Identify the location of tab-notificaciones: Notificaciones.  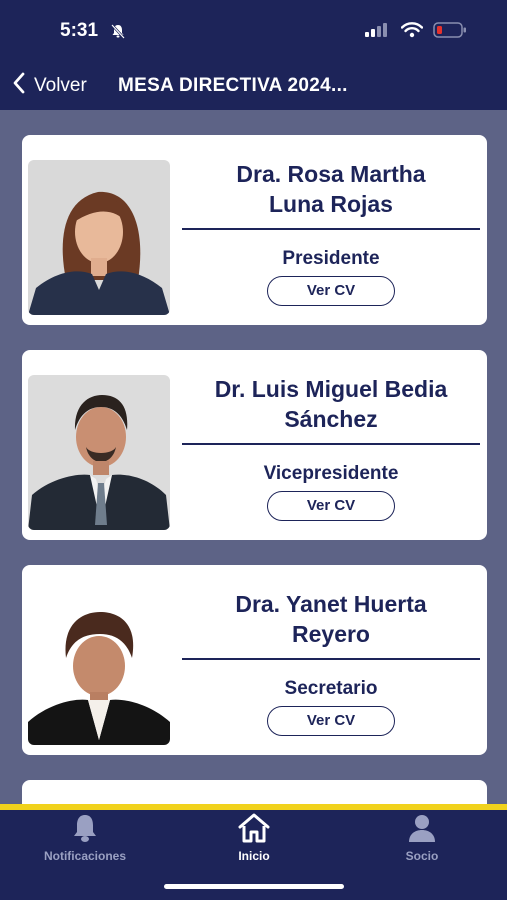
(85, 837).